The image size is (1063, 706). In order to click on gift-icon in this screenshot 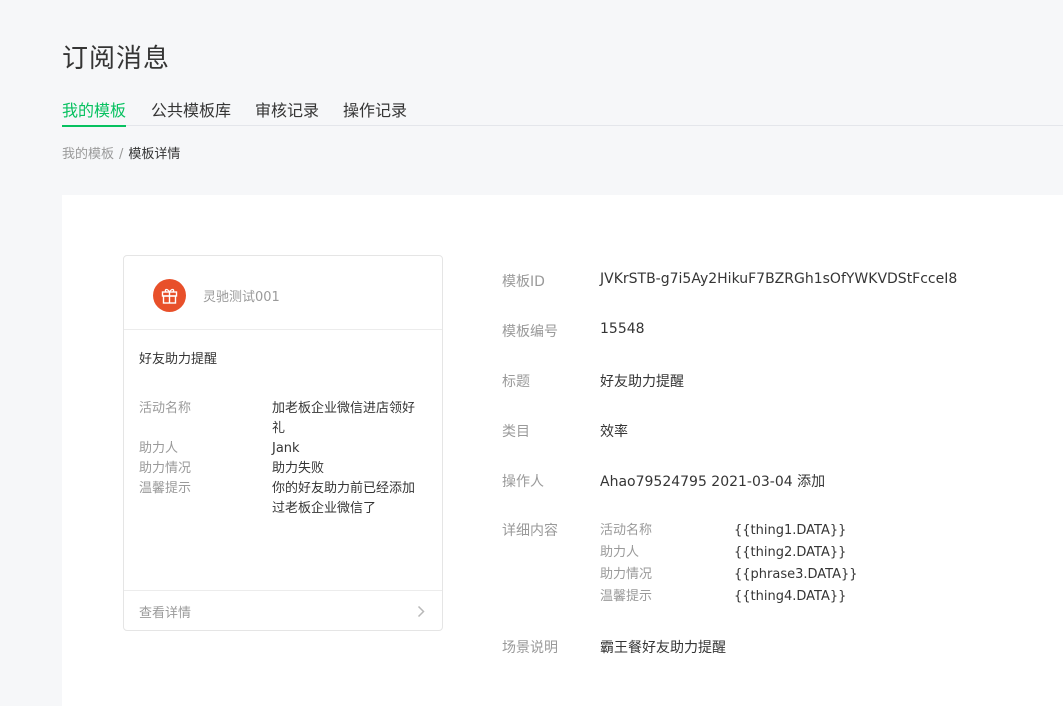, I will do `click(169, 296)`.